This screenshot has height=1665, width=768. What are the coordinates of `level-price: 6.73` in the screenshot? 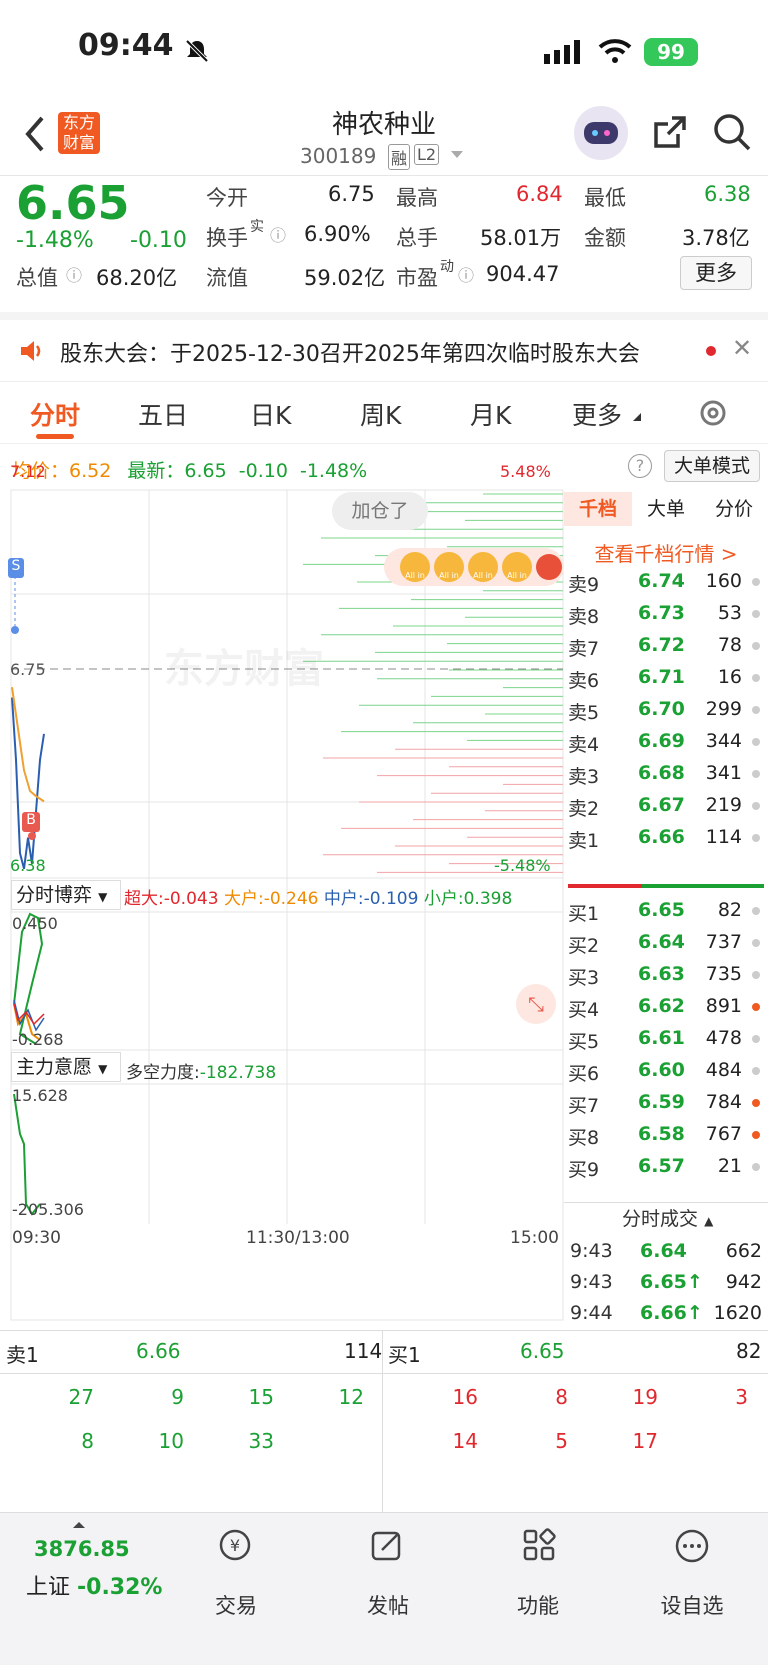 It's located at (661, 613).